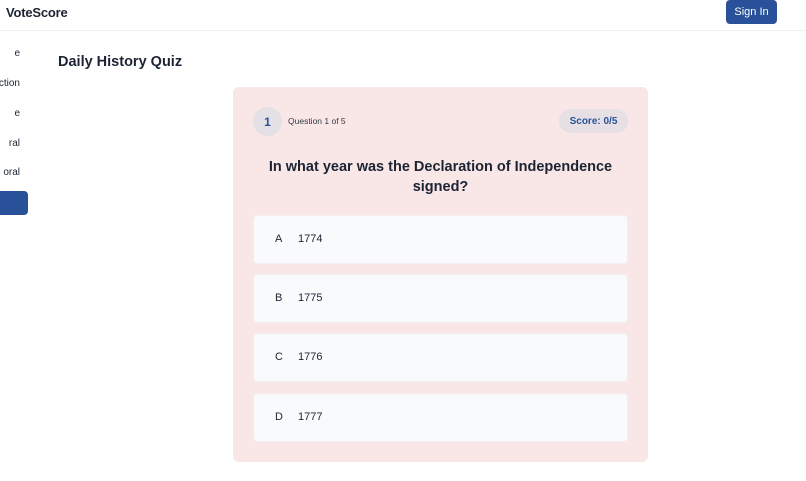 Image resolution: width=806 pixels, height=481 pixels. What do you see at coordinates (403, 15) in the screenshot?
I see `top-navigation-bar: VoteScore Sign In` at bounding box center [403, 15].